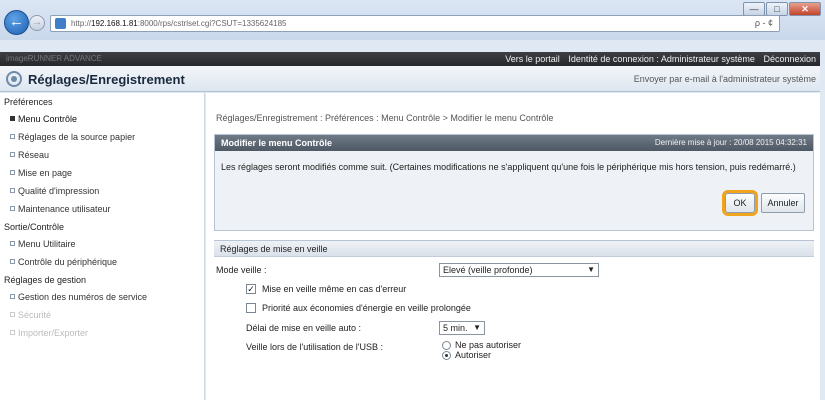 This screenshot has width=825, height=400. Describe the element at coordinates (45, 280) in the screenshot. I see `sidebar-section-title: Réglages de gestion` at that location.